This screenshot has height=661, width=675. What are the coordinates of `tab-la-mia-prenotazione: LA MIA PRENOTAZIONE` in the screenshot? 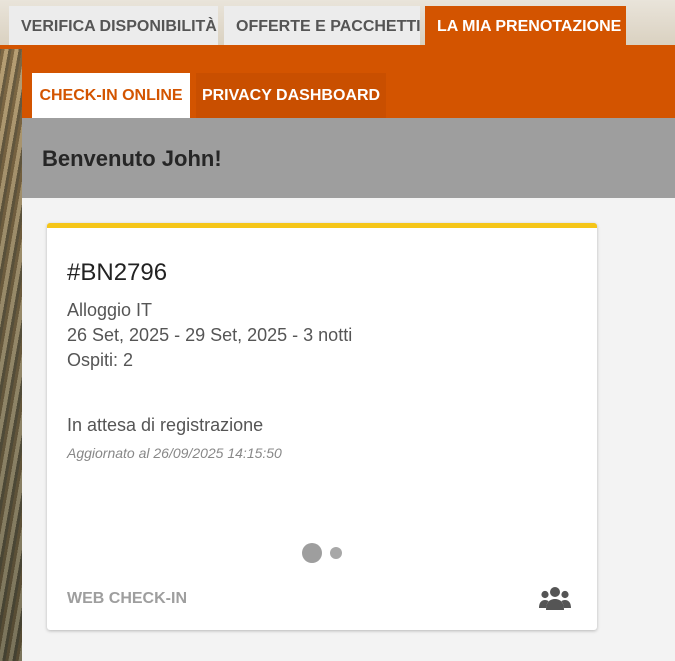 It's located at (525, 25).